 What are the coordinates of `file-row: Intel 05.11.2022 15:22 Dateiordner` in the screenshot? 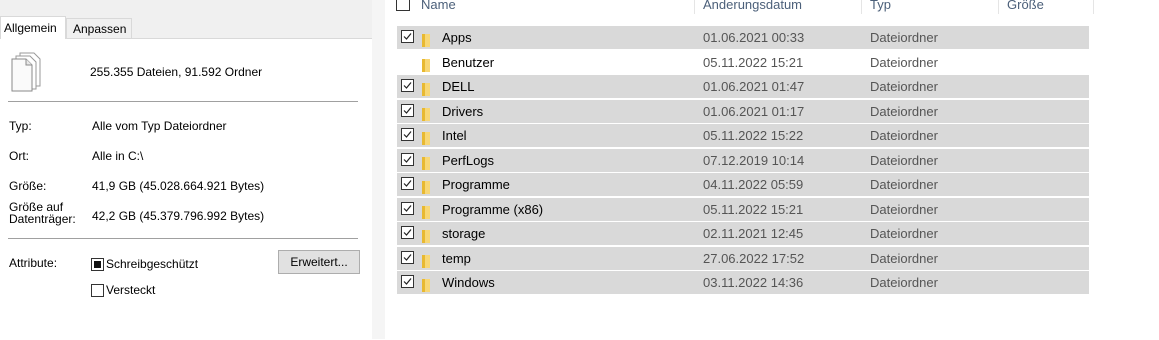 It's located at (743, 135).